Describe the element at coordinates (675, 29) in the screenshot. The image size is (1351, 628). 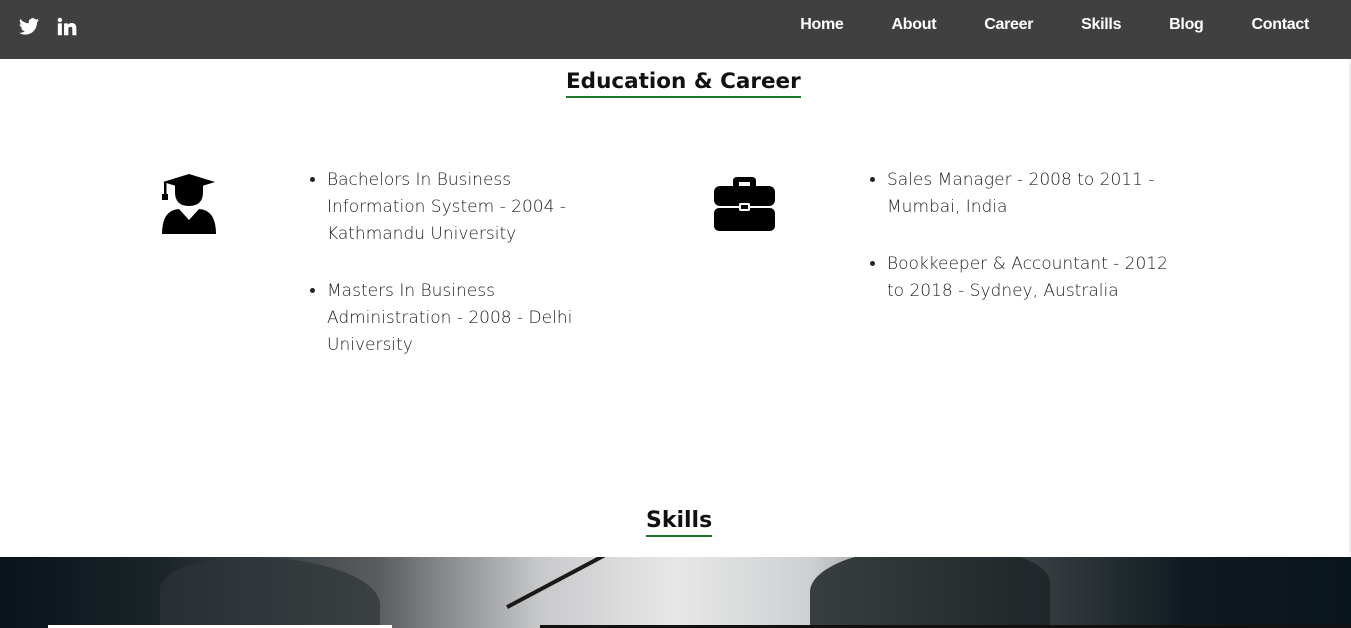
I see `top-navbar: Home About Career Skills Blog Contact` at that location.